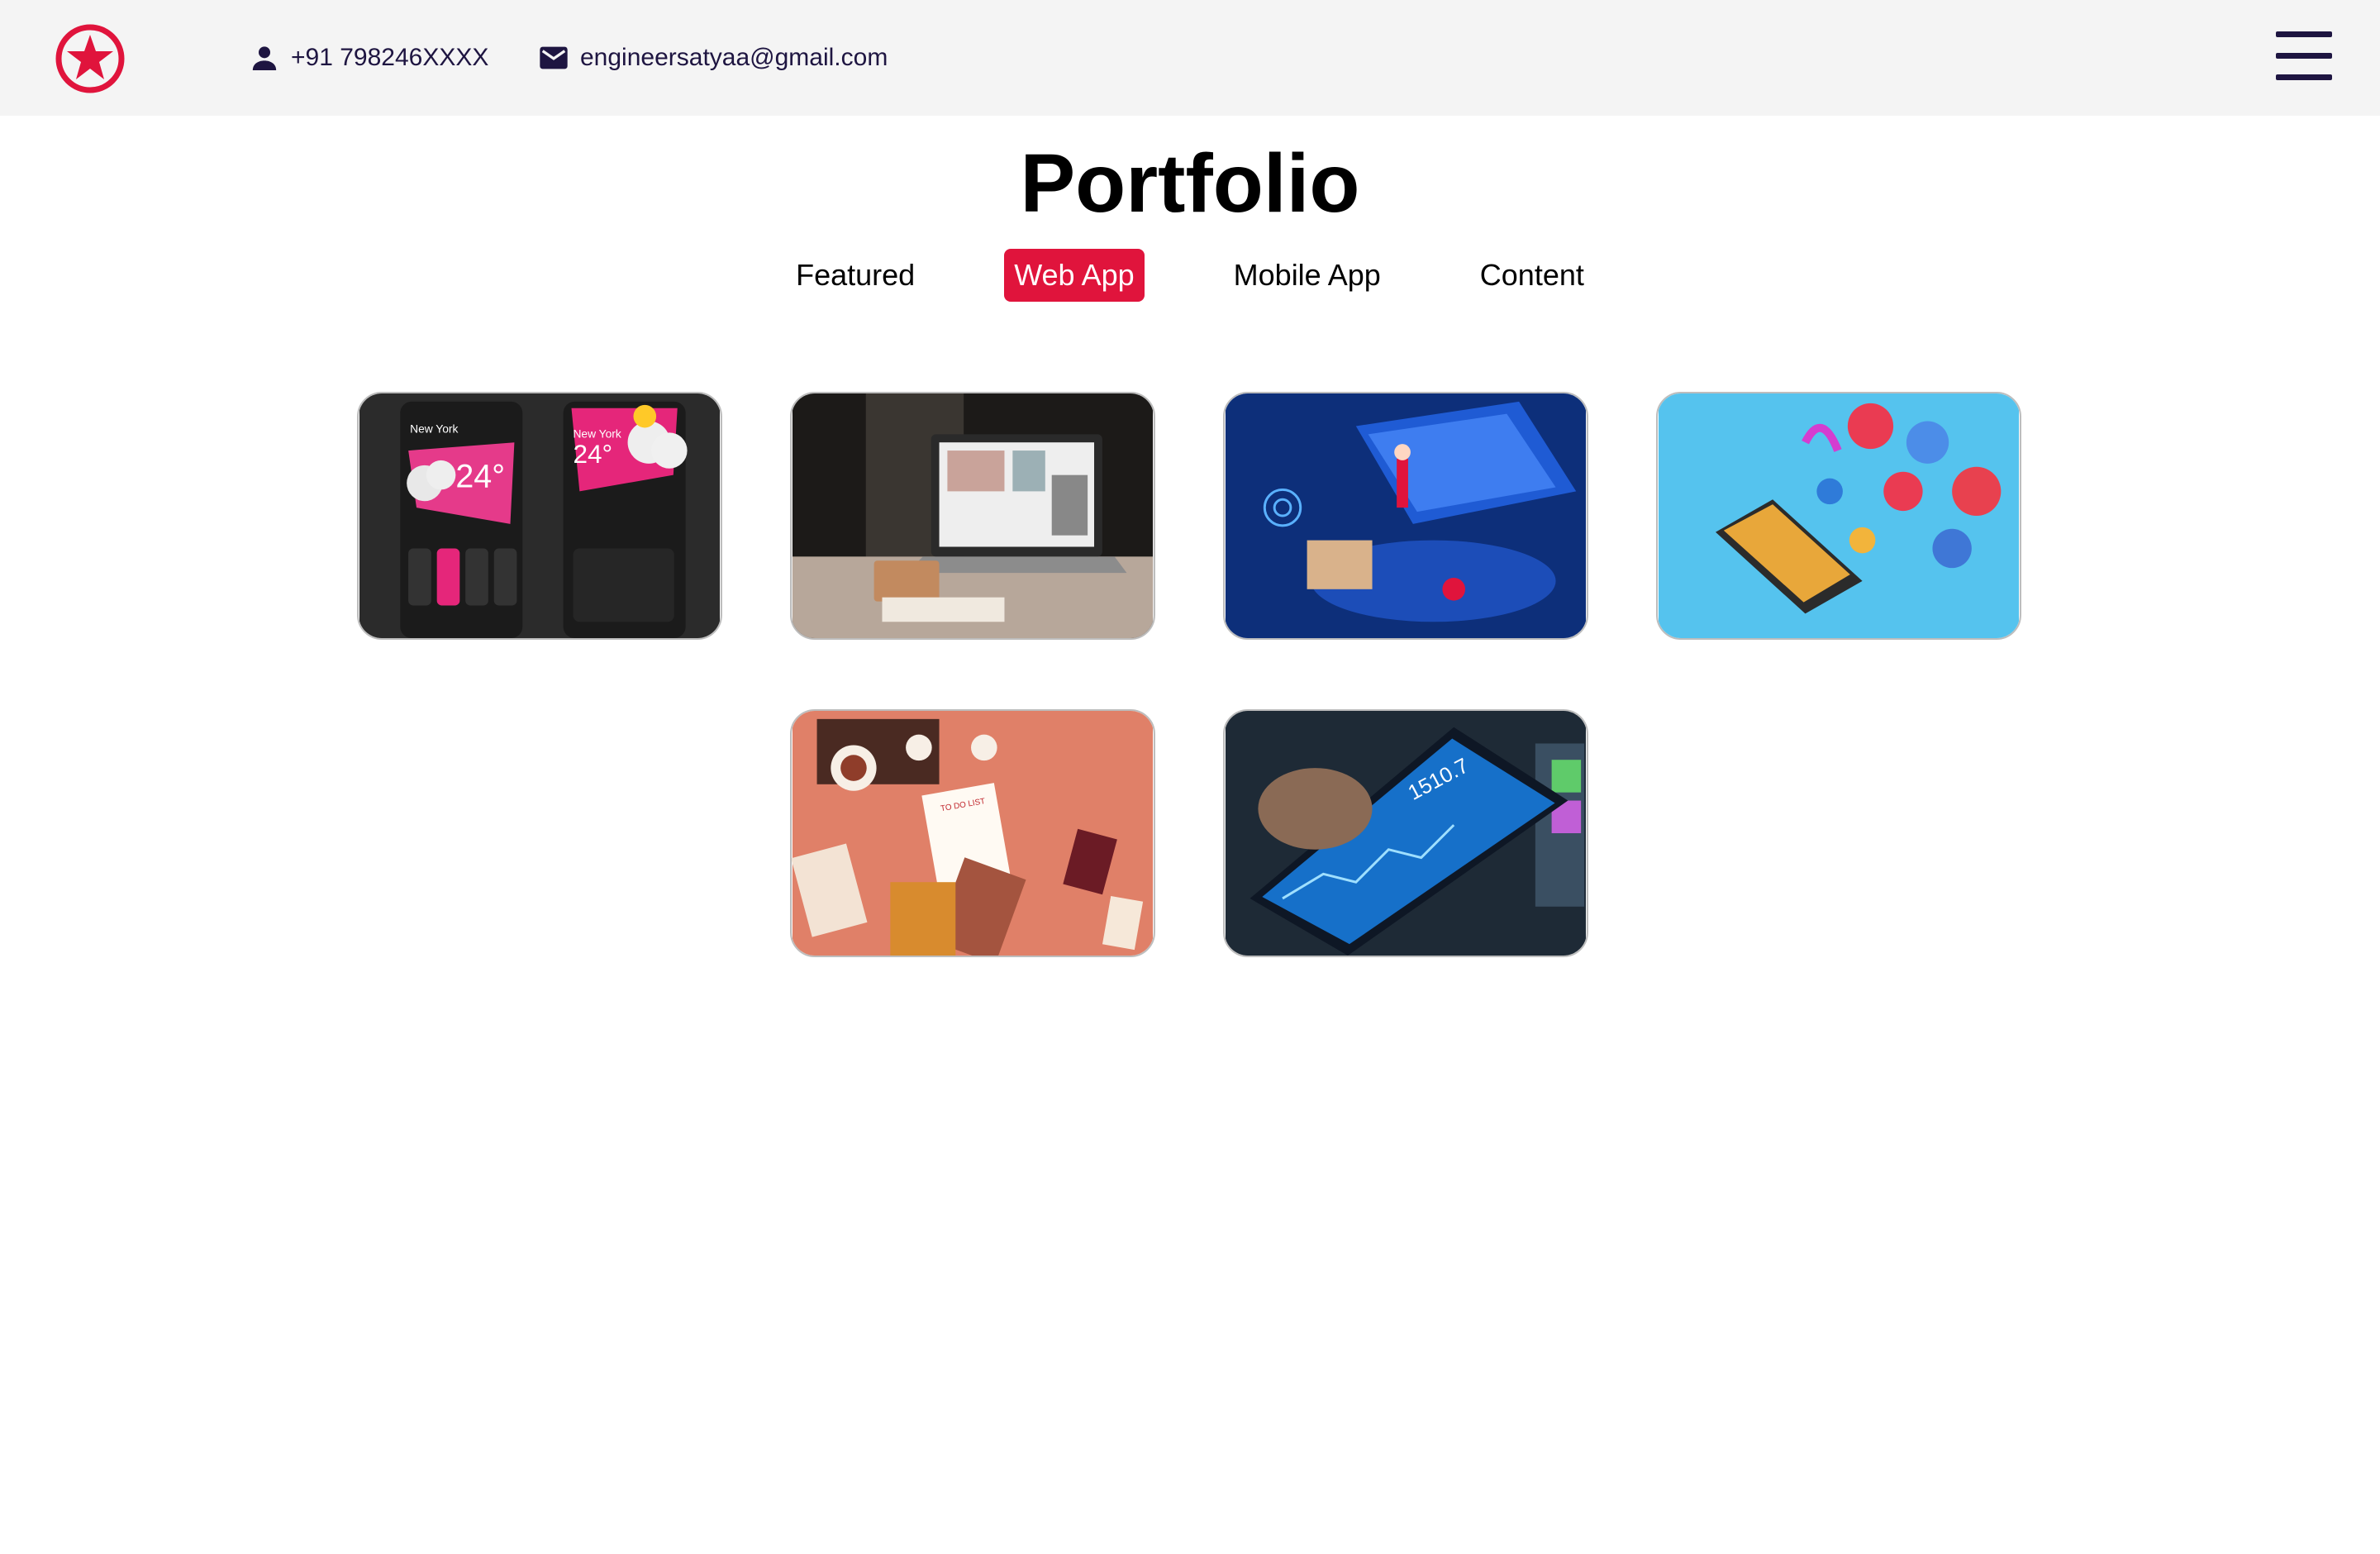 This screenshot has width=2380, height=1554. I want to click on stock-trading-image: 1510.7, so click(1406, 833).